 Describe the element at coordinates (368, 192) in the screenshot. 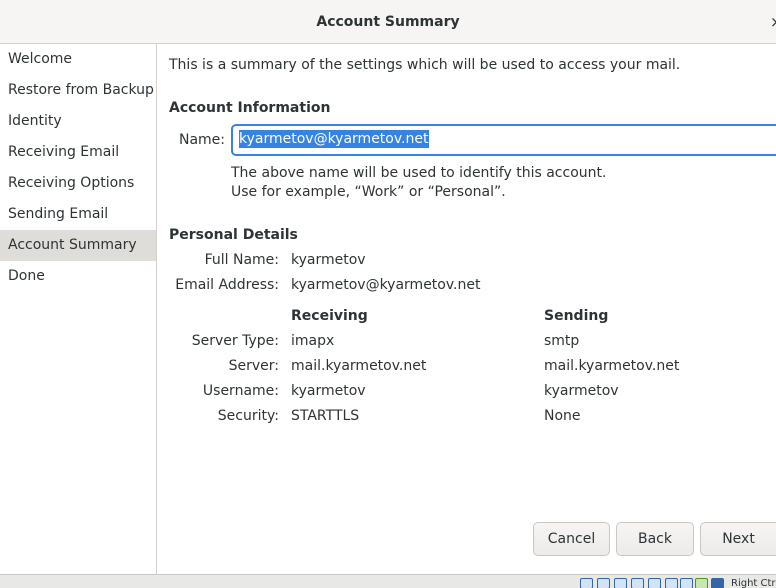

I see `name-hint-line2: Use for example, “Work” or “Personal”.` at that location.